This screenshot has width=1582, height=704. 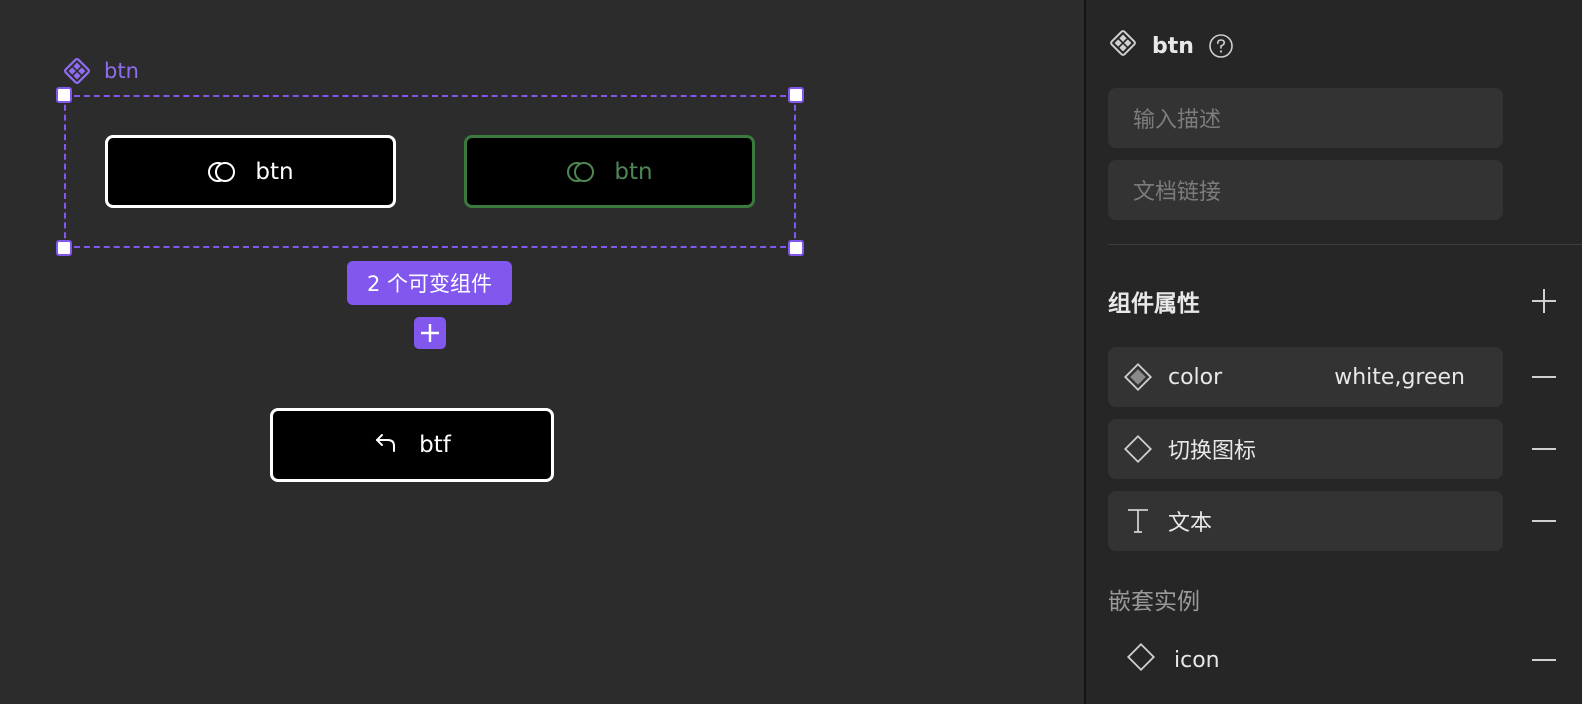 What do you see at coordinates (1305, 190) in the screenshot?
I see `doc-link-input: 文档链接` at bounding box center [1305, 190].